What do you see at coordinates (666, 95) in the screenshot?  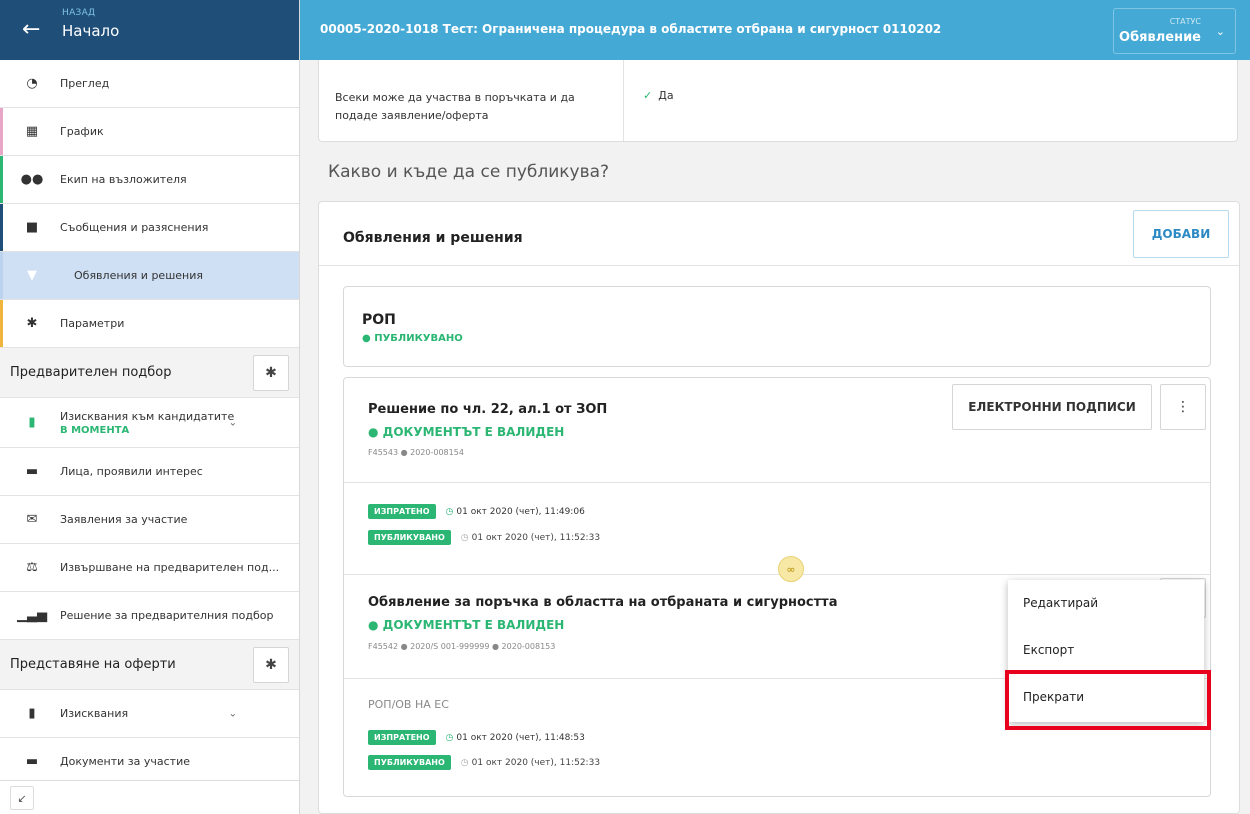 I see `info-value-text: Да` at bounding box center [666, 95].